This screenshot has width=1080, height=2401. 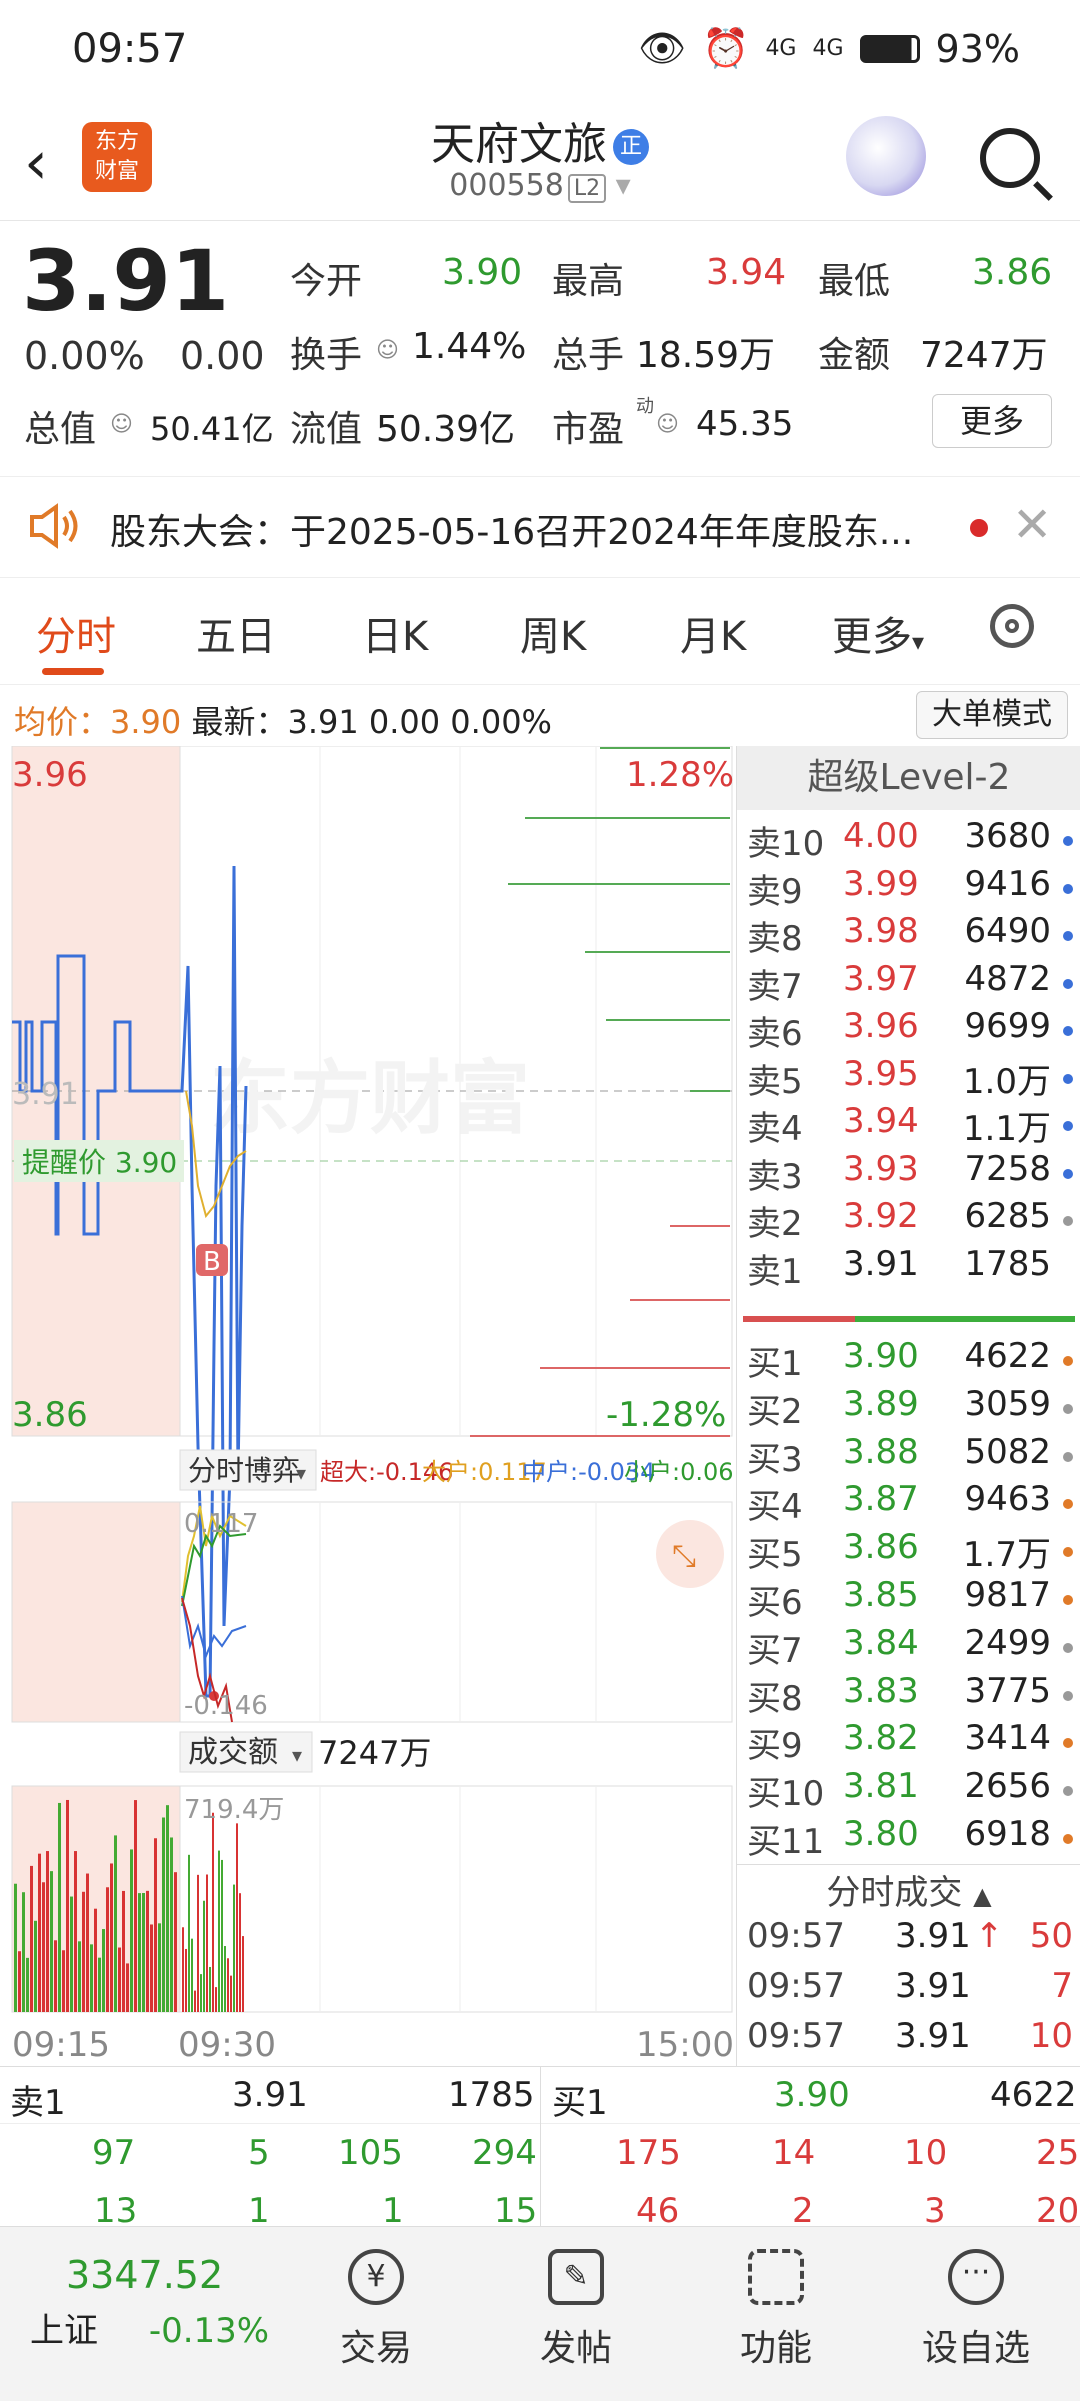 I want to click on ask-row: 卖9 3.99 9416, so click(x=910, y=888).